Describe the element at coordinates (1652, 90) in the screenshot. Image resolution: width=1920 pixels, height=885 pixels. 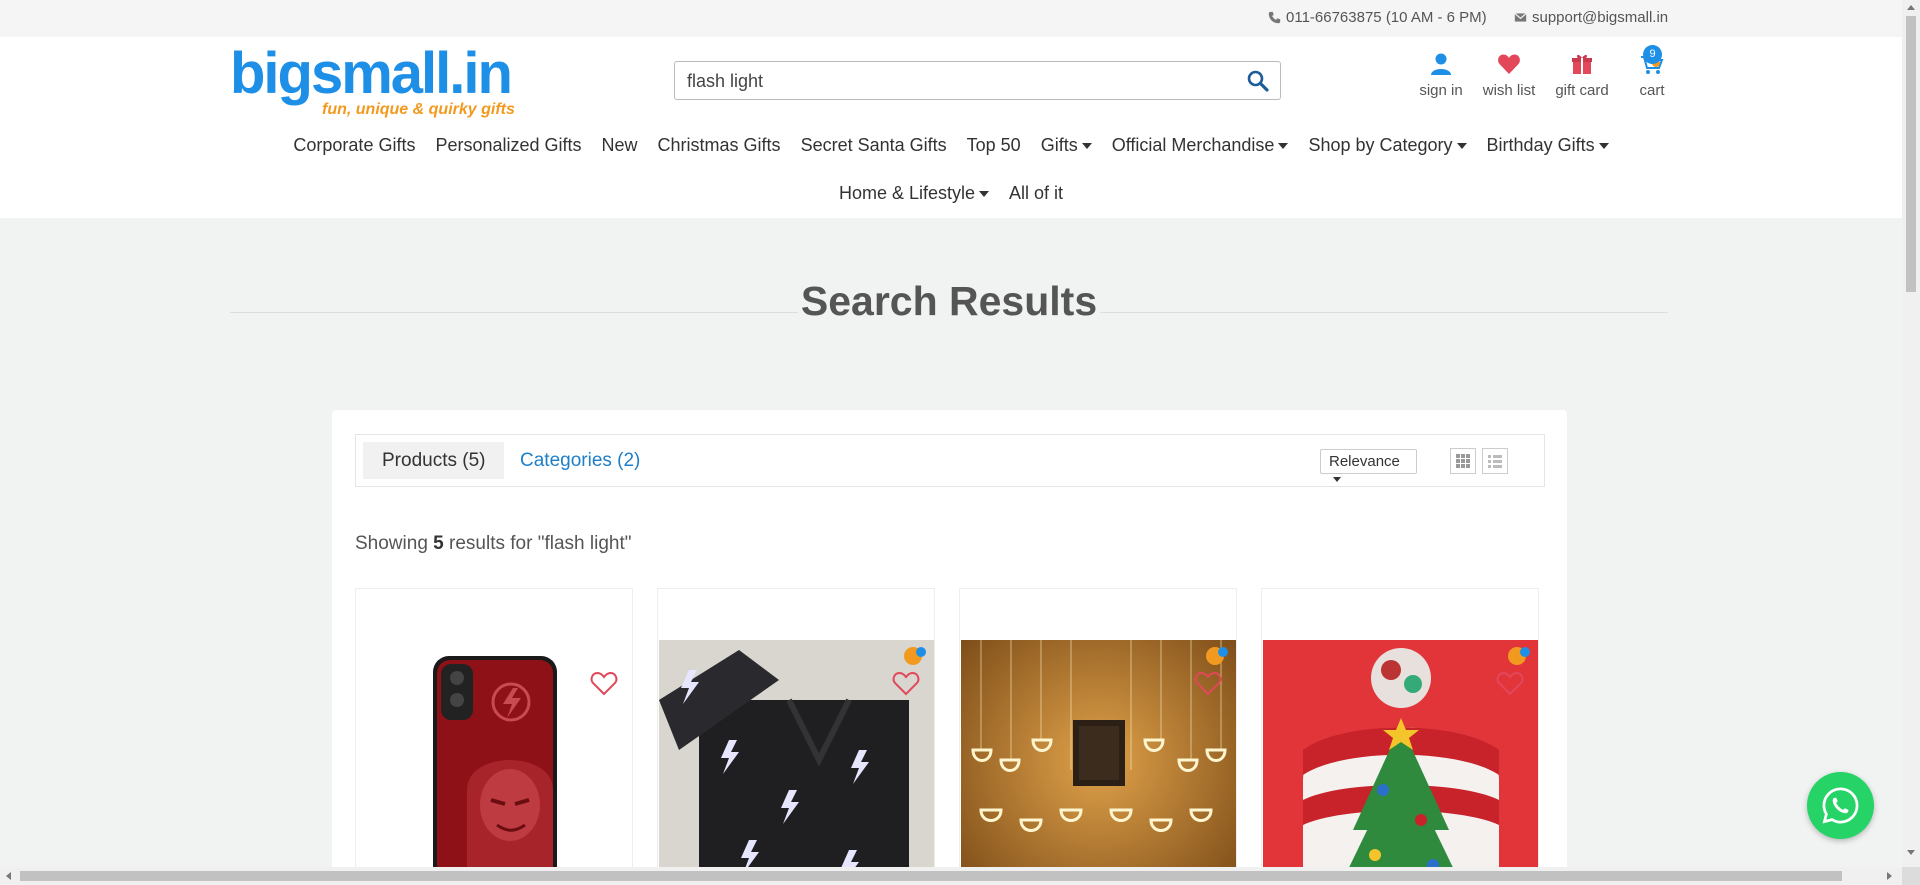
I see `cart-label: cart` at that location.